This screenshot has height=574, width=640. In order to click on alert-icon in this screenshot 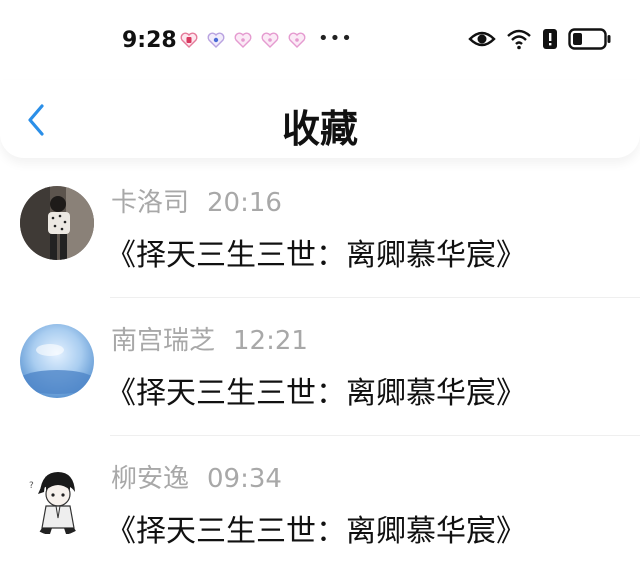, I will do `click(550, 39)`.